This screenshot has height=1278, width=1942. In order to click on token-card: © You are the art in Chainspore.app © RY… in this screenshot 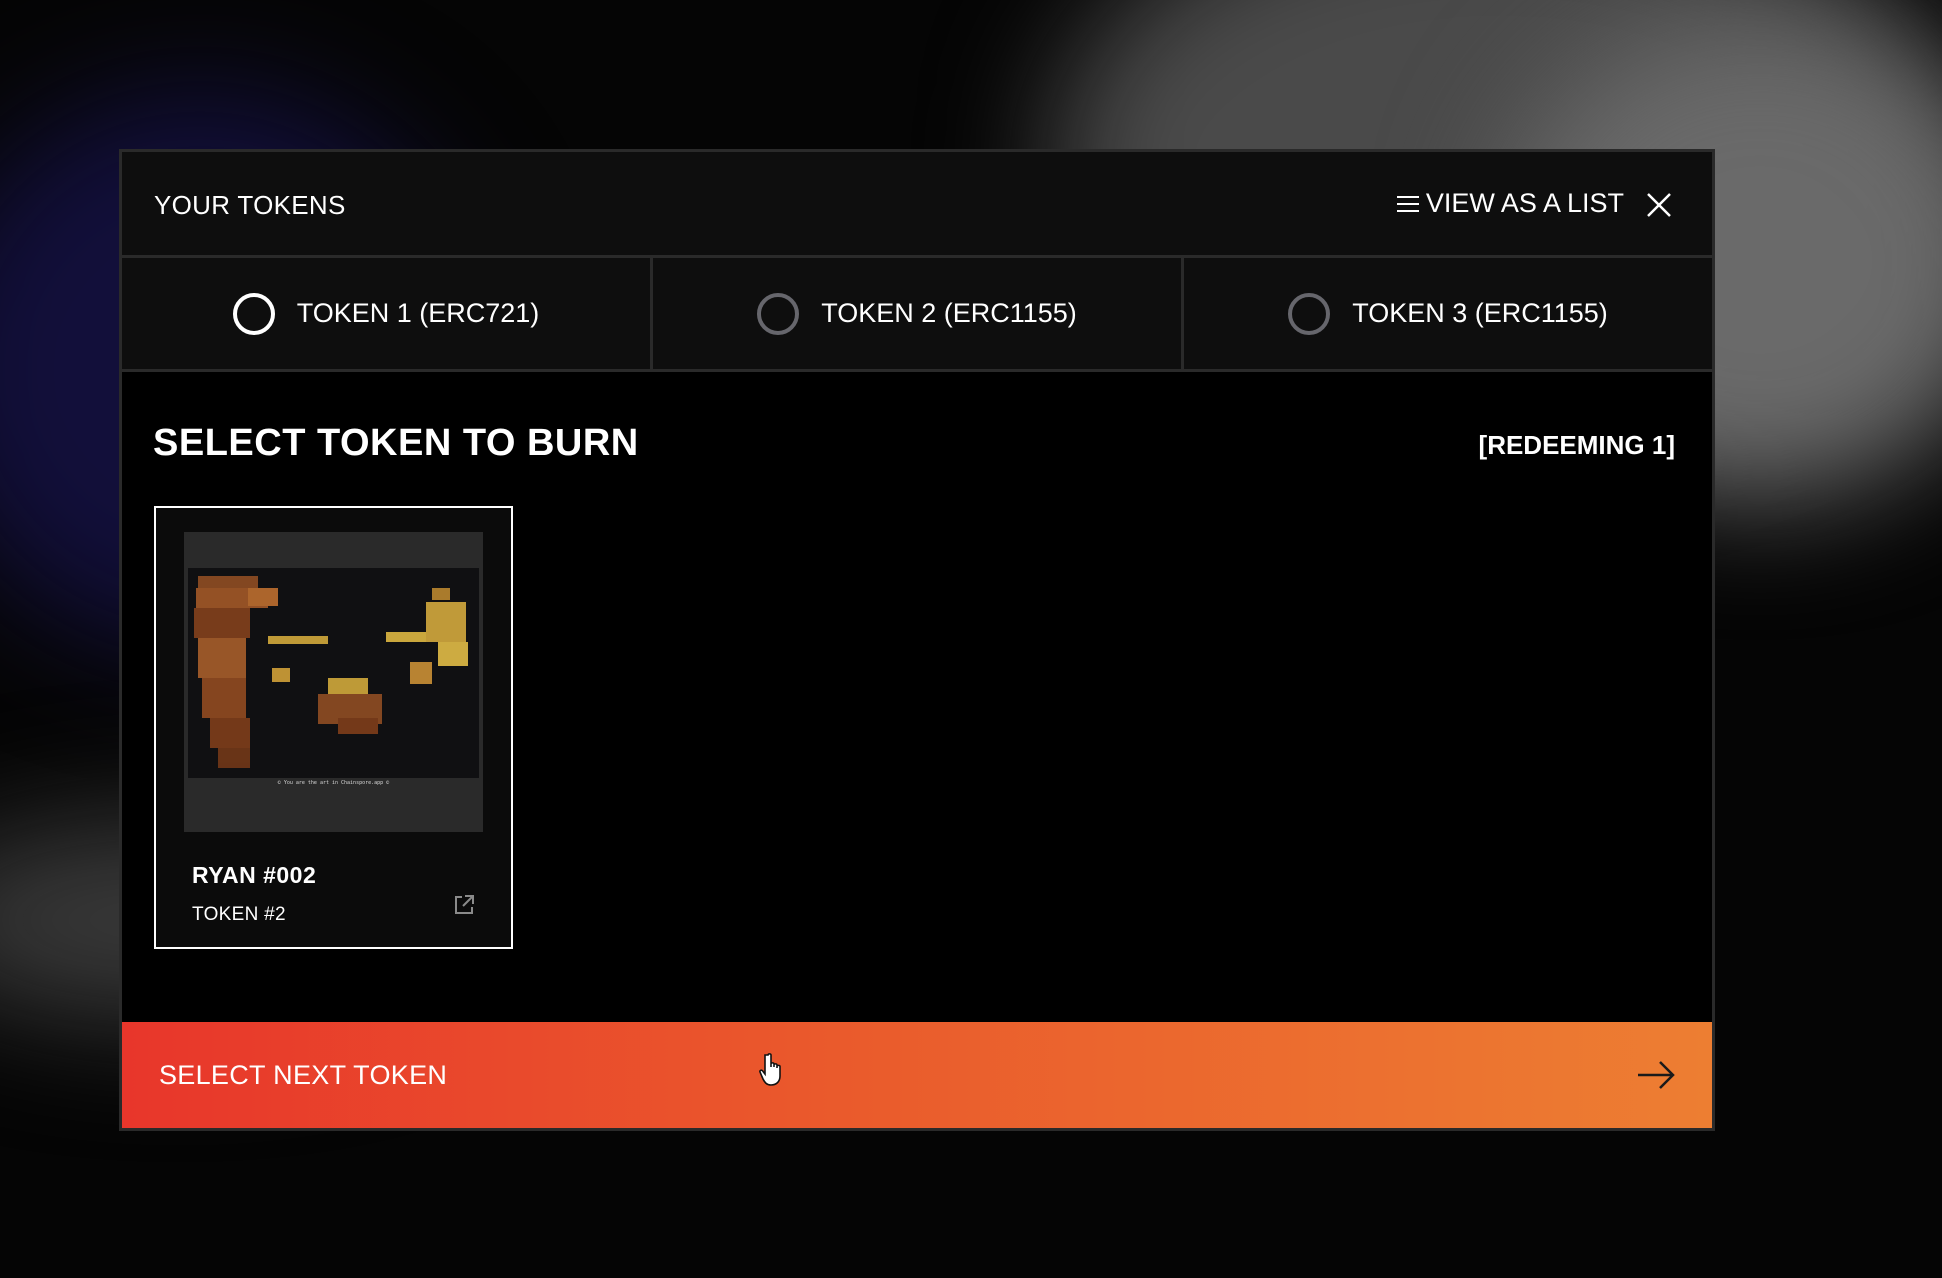, I will do `click(333, 727)`.